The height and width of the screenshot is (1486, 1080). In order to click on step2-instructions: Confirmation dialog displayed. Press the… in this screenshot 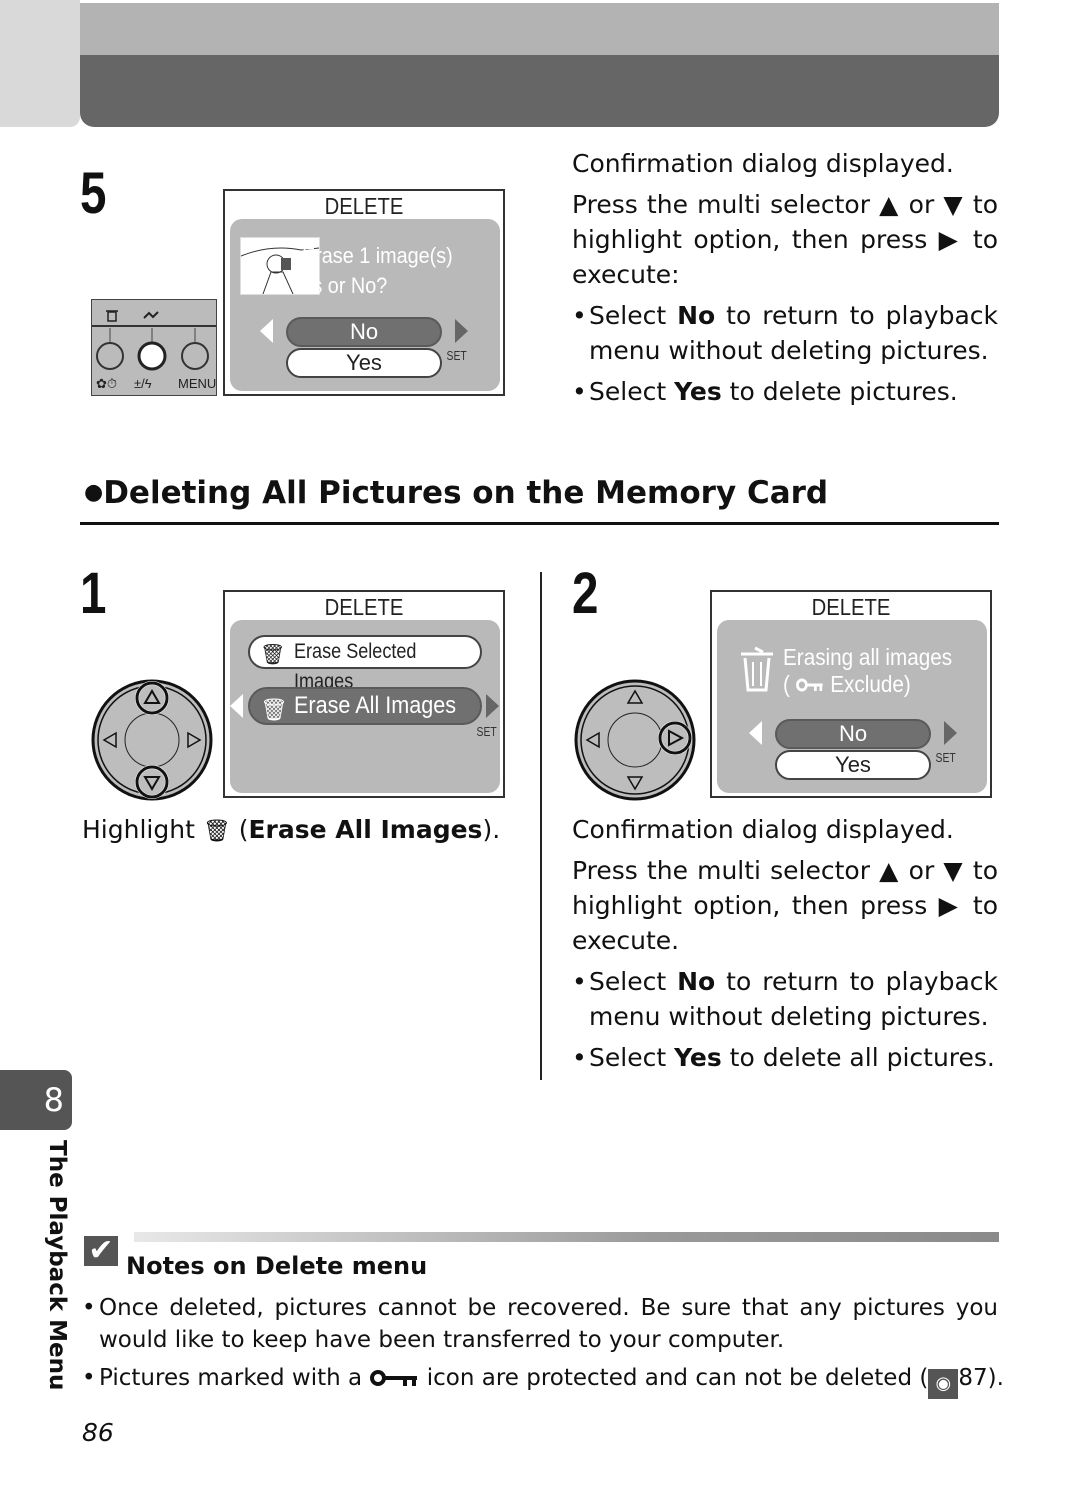, I will do `click(785, 943)`.